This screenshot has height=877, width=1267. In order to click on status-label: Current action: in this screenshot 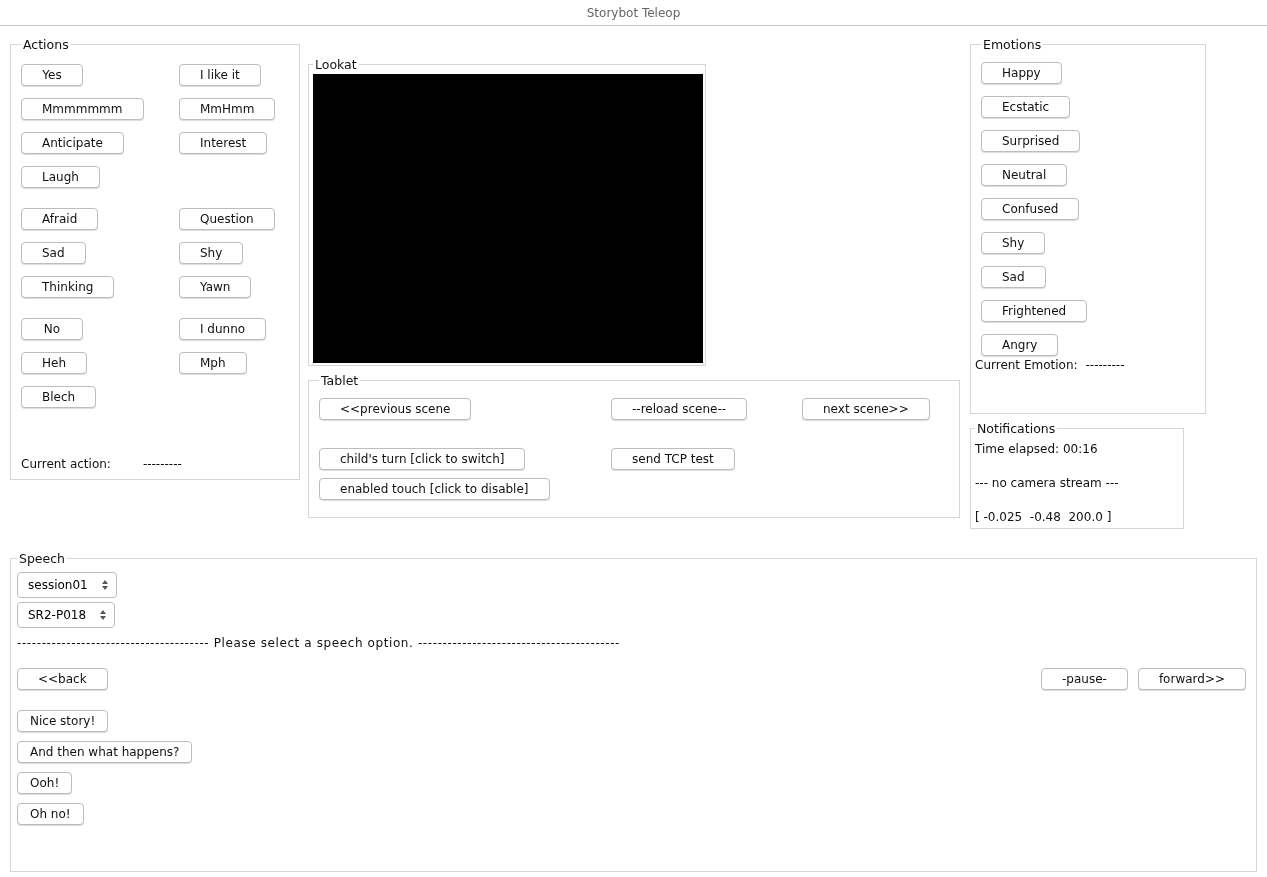, I will do `click(66, 464)`.